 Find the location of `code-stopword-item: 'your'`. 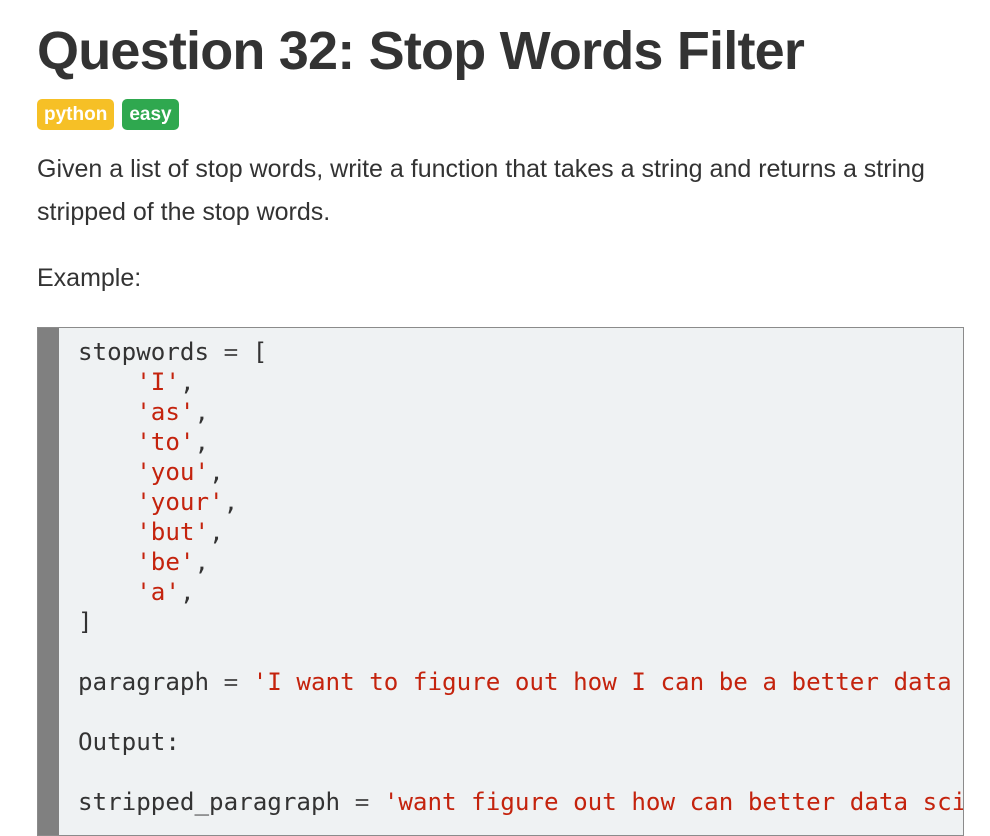

code-stopword-item: 'your' is located at coordinates (180, 502).